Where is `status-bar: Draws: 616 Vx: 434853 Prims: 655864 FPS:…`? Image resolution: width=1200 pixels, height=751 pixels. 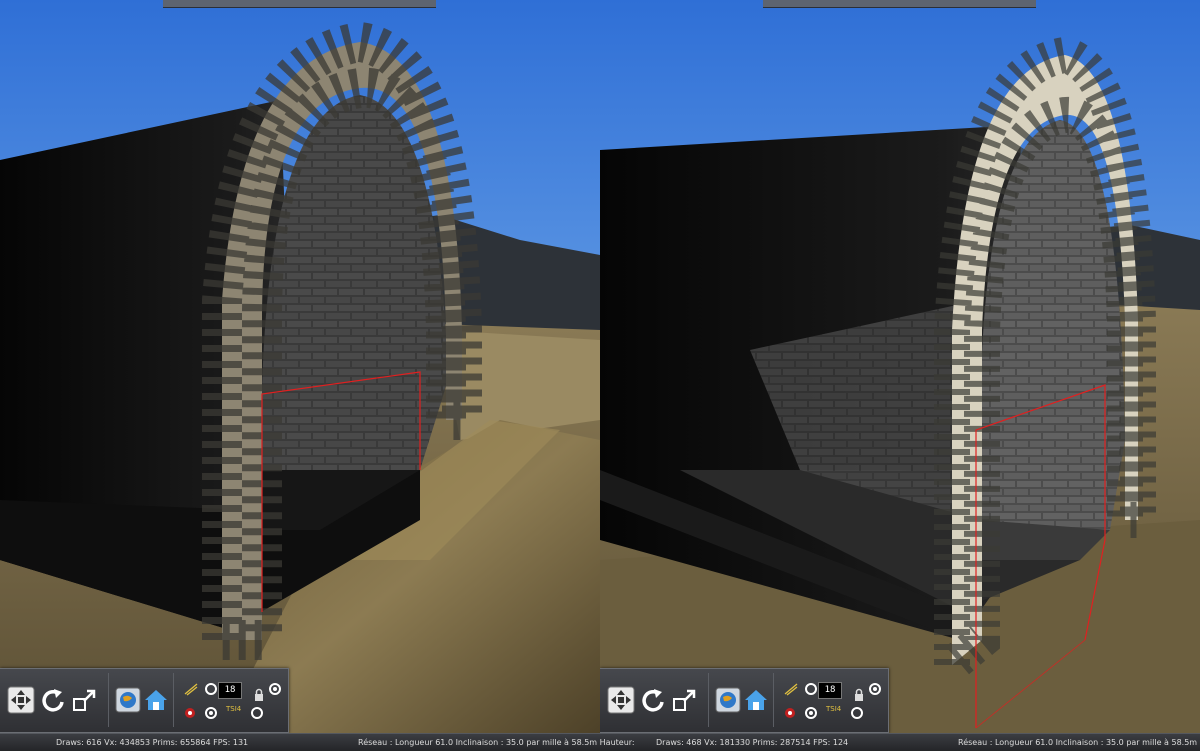
status-bar: Draws: 616 Vx: 434853 Prims: 655864 FPS:… is located at coordinates (600, 742).